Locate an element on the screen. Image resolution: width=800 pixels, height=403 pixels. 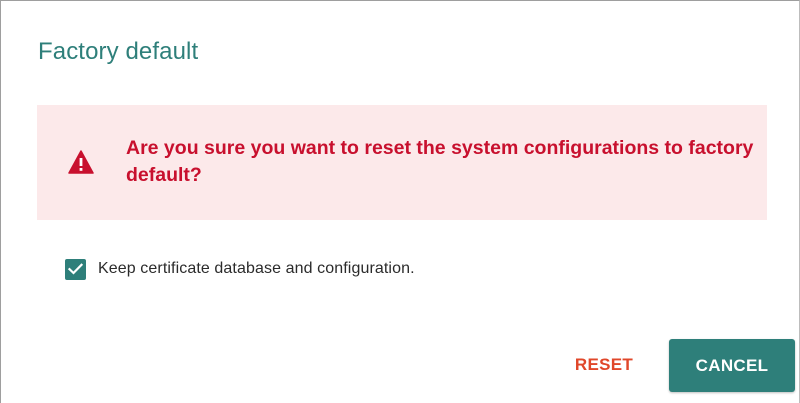
keep-certificate-checkbox is located at coordinates (75, 269).